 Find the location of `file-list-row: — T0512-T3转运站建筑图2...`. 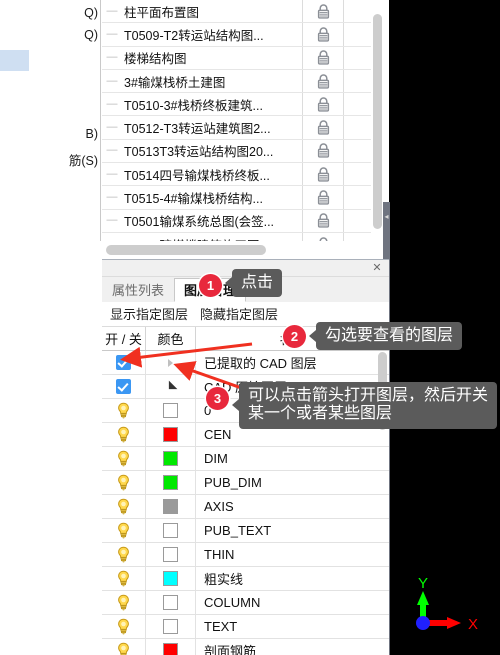

file-list-row: — T0512-T3转运站建筑图2... is located at coordinates (245, 128).